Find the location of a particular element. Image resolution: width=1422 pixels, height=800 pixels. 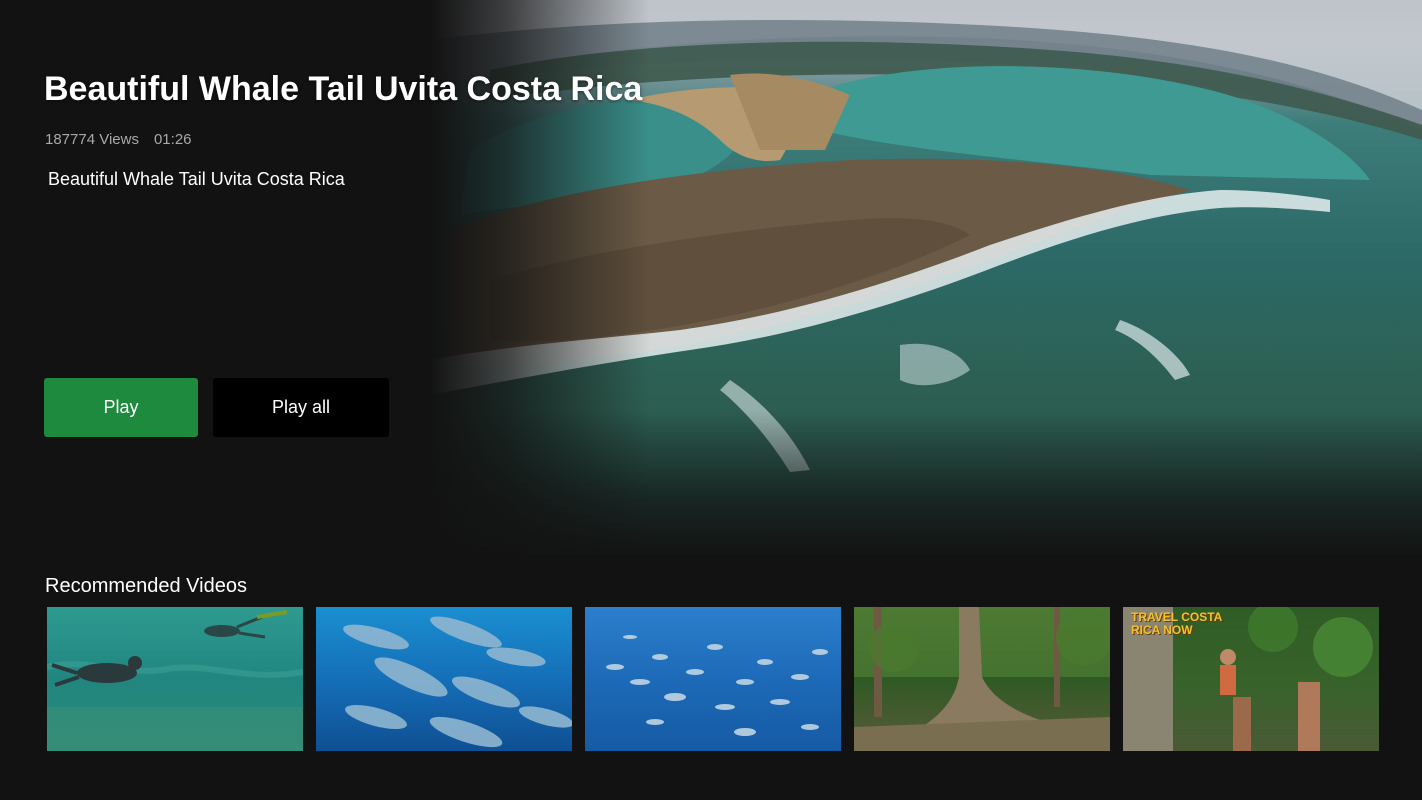

play-all-button: Play all is located at coordinates (301, 407).